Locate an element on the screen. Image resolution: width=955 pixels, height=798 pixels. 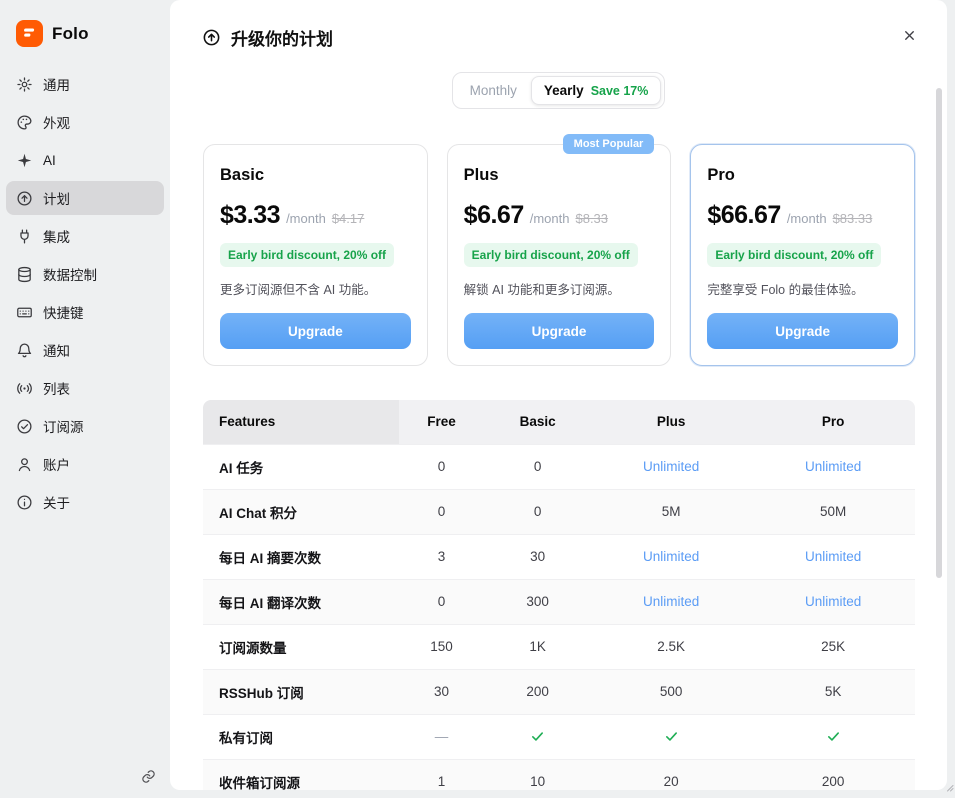
feature-name: 订阅源数量 is located at coordinates (301, 646).